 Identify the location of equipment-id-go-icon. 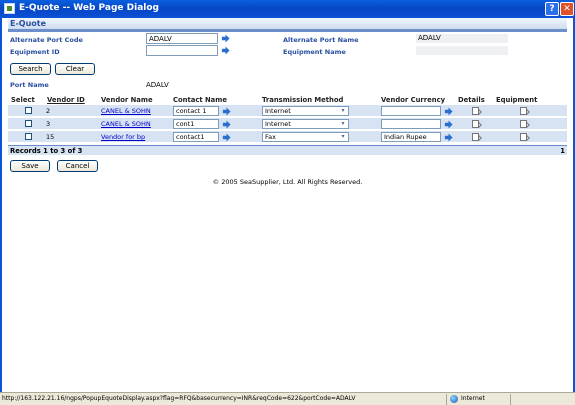
(225, 50).